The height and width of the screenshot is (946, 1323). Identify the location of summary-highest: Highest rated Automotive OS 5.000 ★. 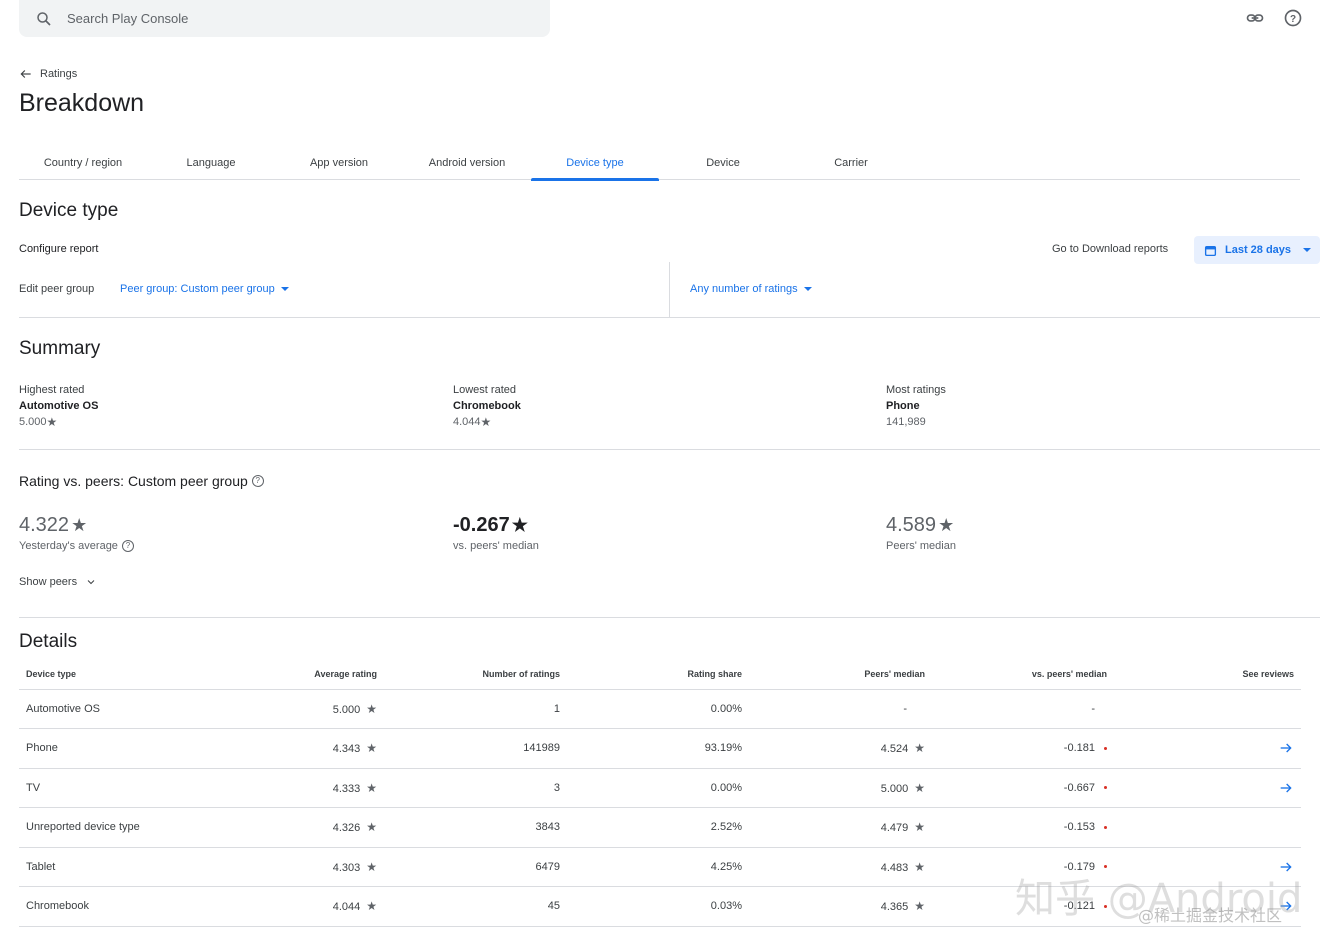
(58, 406).